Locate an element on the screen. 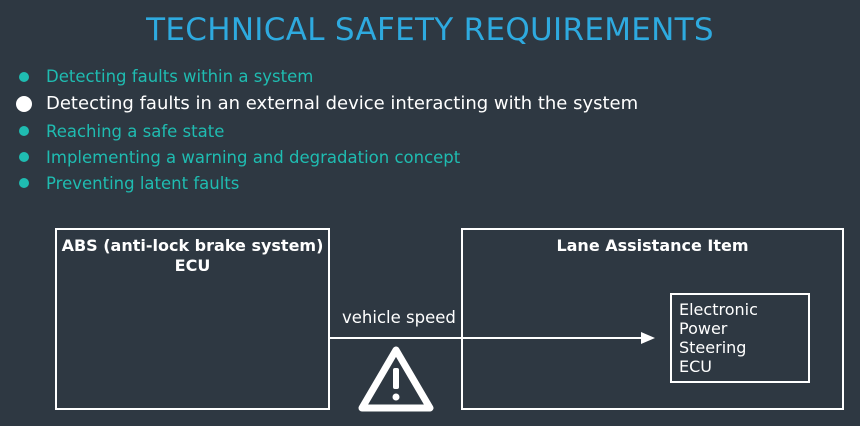 This screenshot has width=860, height=426. warning-triangle-icon is located at coordinates (396, 379).